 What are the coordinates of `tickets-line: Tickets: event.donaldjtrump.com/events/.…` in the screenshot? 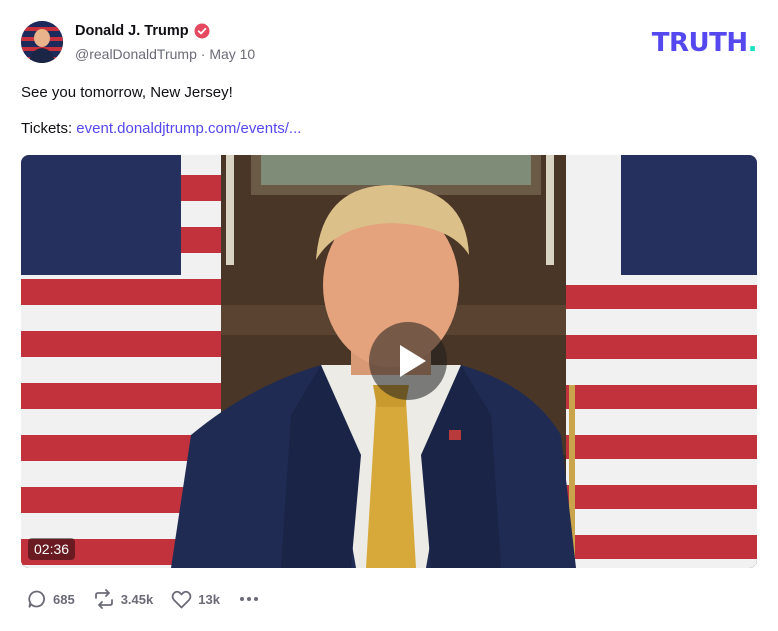 It's located at (161, 128).